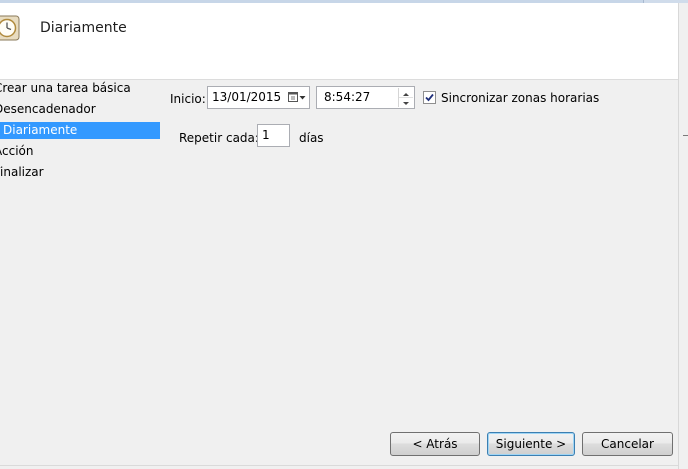  What do you see at coordinates (48, 109) in the screenshot?
I see `nav-item-label: Desencadenador` at bounding box center [48, 109].